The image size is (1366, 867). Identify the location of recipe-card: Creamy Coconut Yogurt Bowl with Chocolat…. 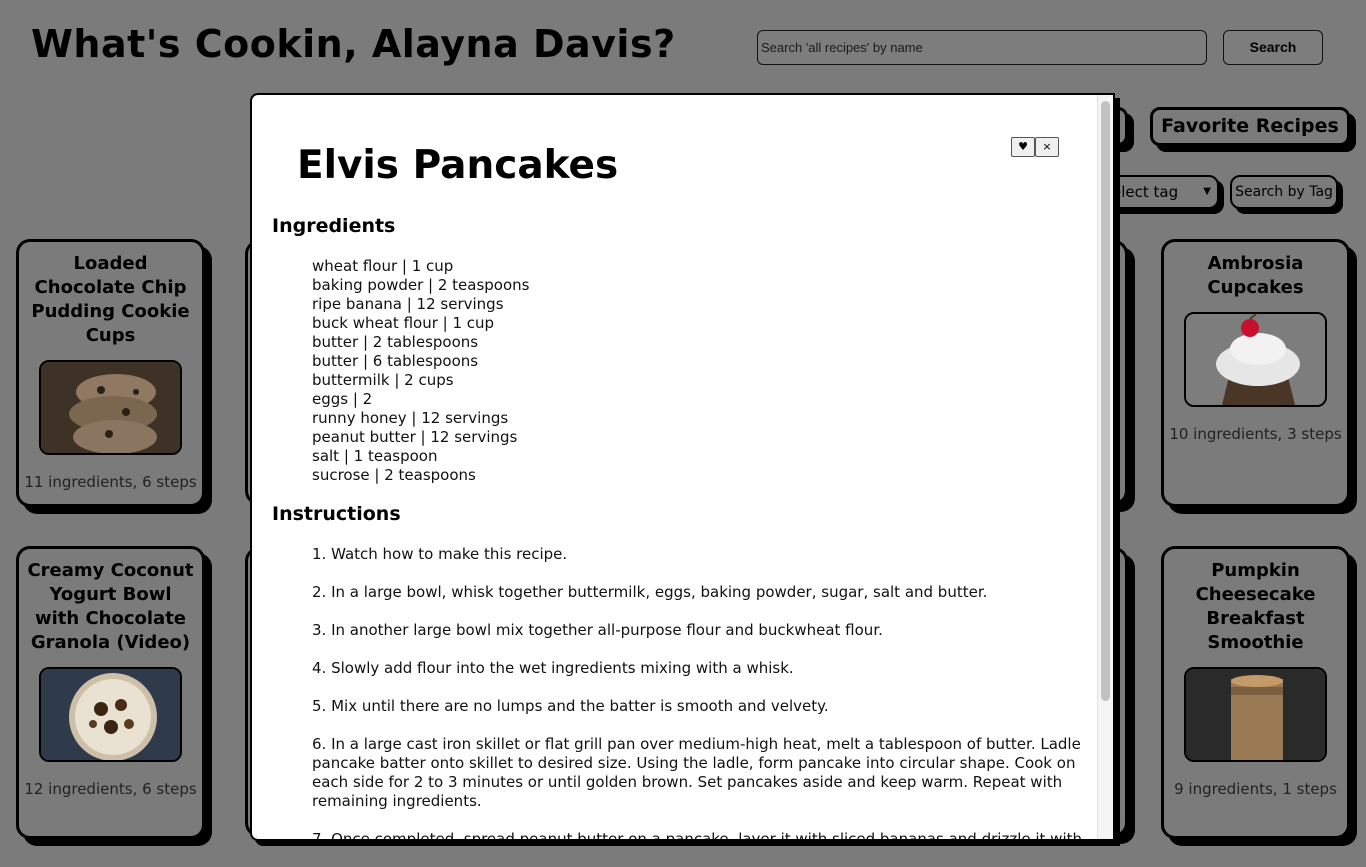
(110, 692).